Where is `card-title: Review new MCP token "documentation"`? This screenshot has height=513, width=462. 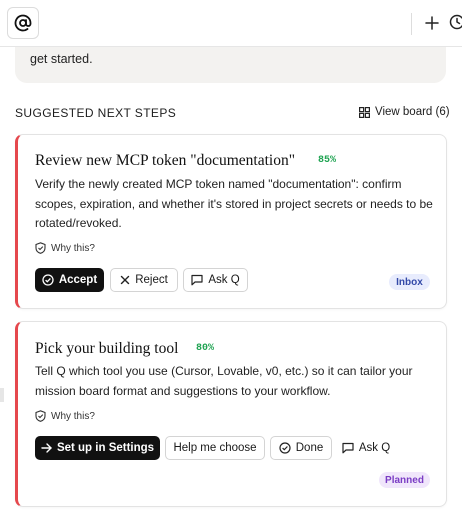 card-title: Review new MCP token "documentation" is located at coordinates (165, 160).